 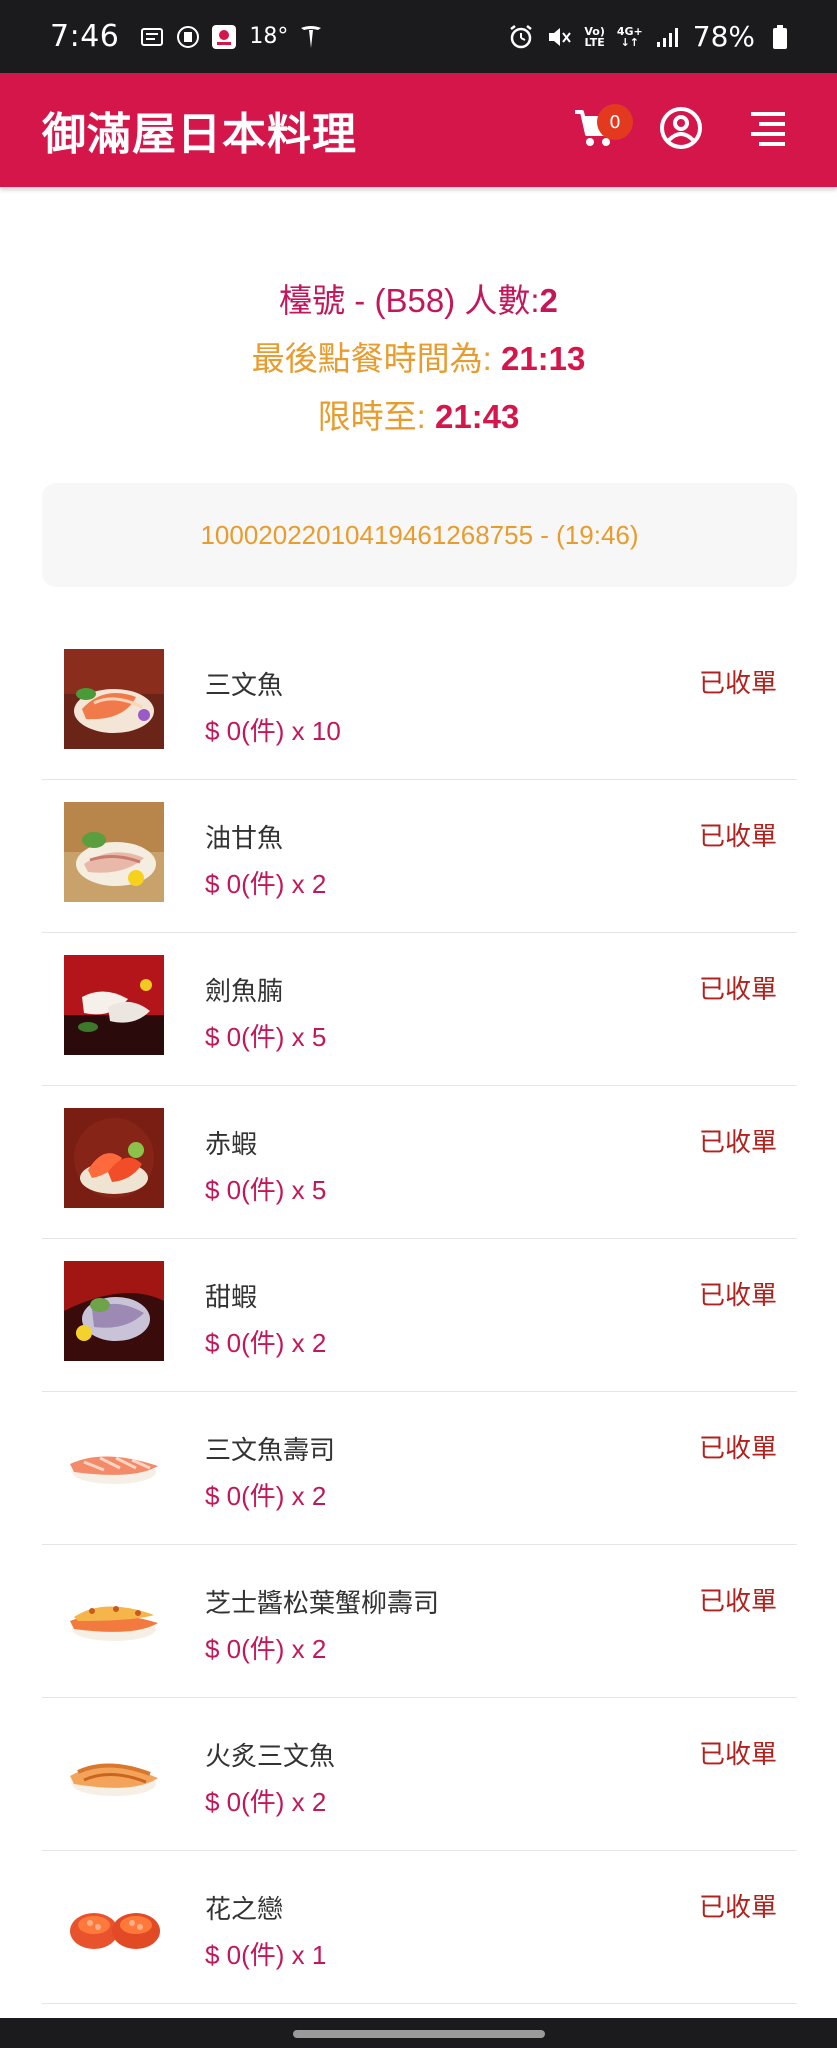 I want to click on menu-icon, so click(x=767, y=130).